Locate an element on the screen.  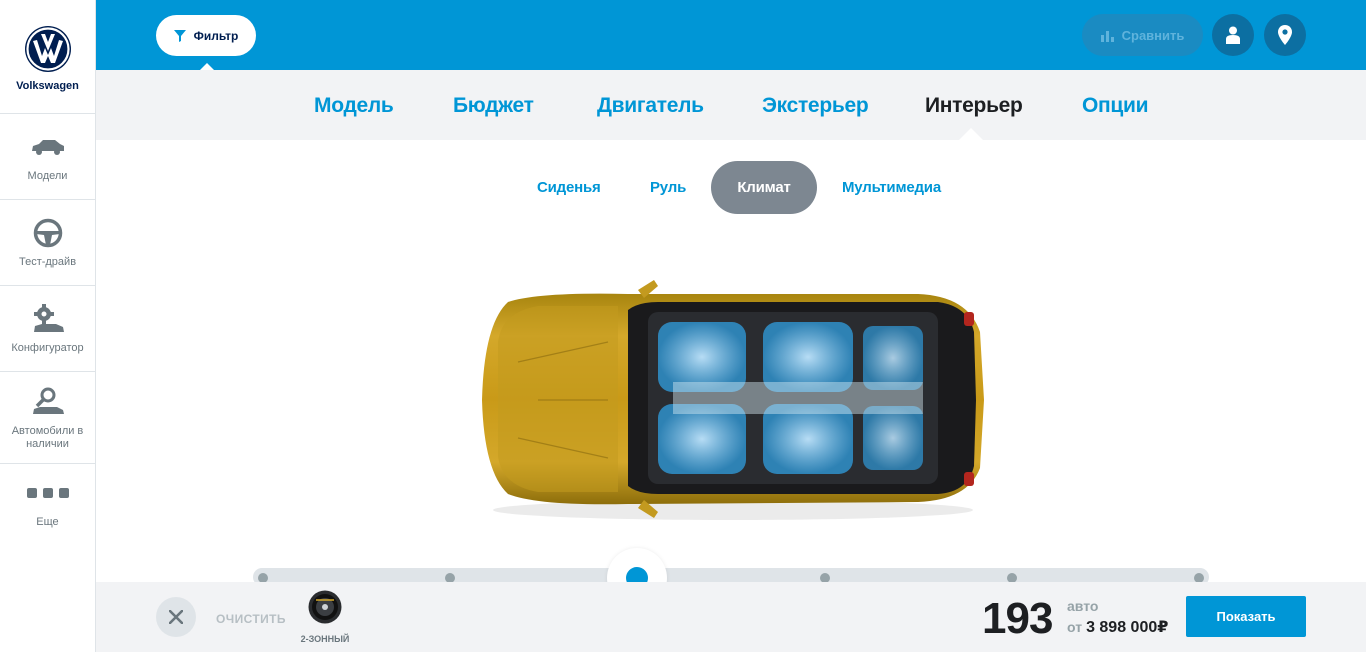
price-from: от 3 898 000₽ is located at coordinates (1117, 627).